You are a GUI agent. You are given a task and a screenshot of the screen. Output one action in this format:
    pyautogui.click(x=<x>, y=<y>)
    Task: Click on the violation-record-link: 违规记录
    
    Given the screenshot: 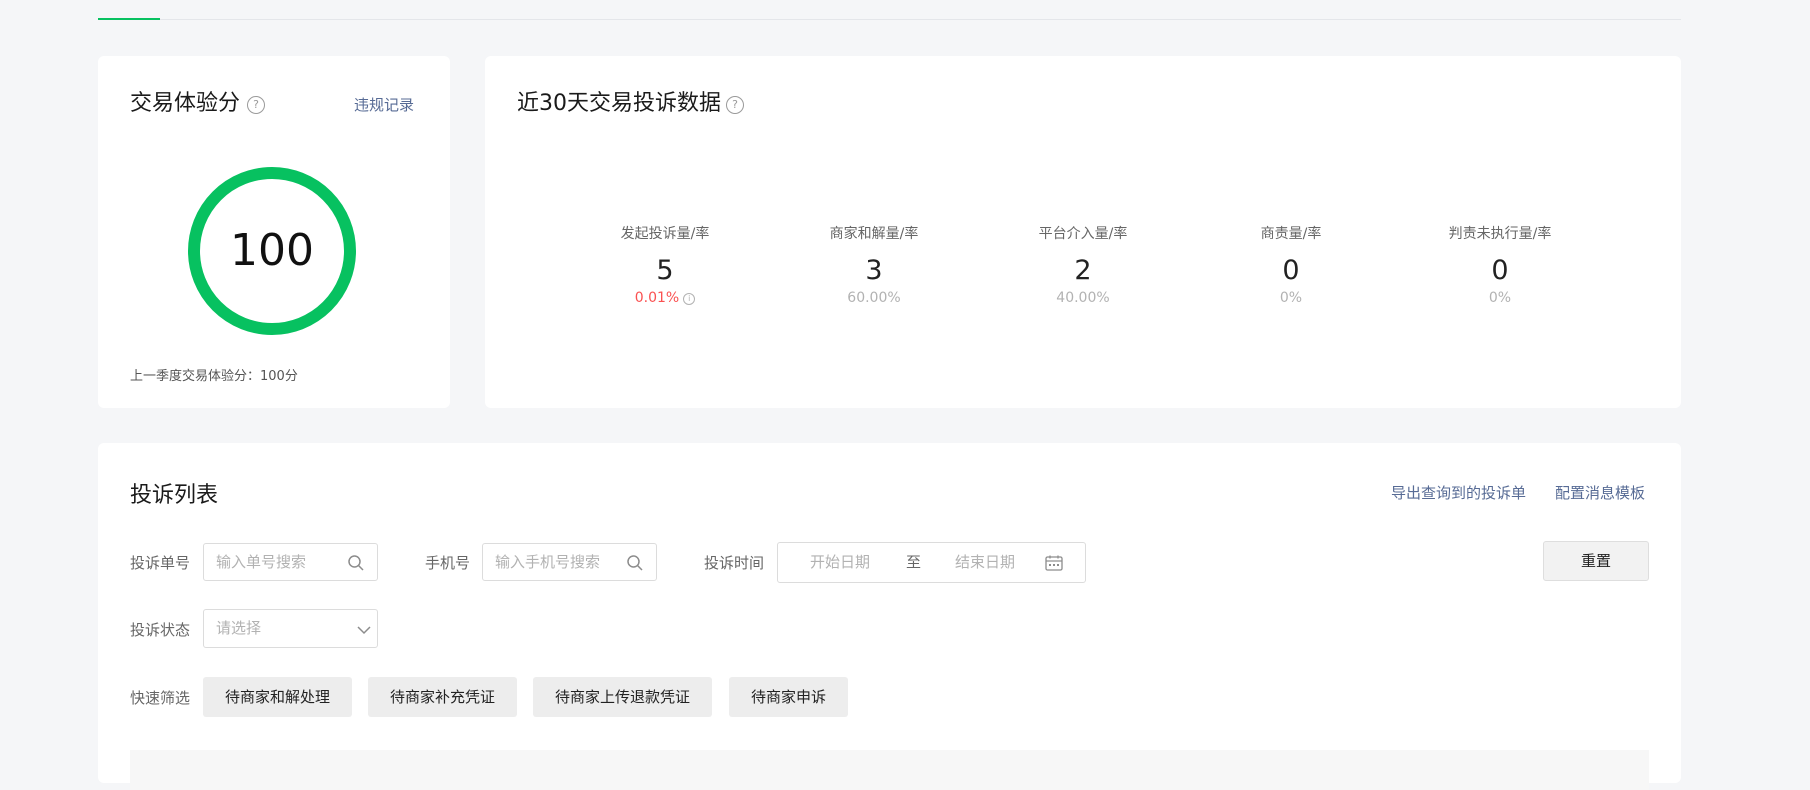 What is the action you would take?
    pyautogui.click(x=384, y=104)
    